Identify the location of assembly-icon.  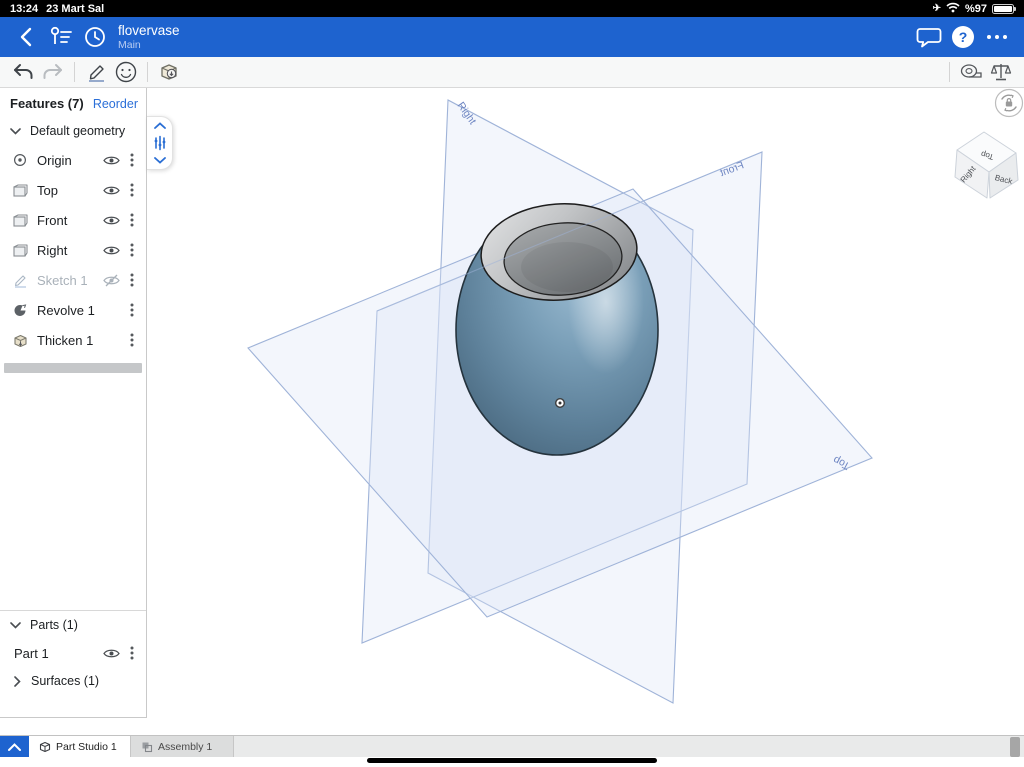
(147, 747).